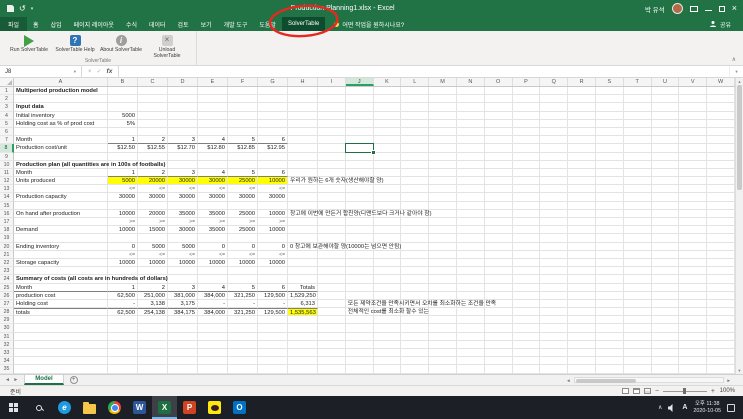 This screenshot has width=743, height=419. Describe the element at coordinates (609, 107) in the screenshot. I see `cell-S3` at that location.